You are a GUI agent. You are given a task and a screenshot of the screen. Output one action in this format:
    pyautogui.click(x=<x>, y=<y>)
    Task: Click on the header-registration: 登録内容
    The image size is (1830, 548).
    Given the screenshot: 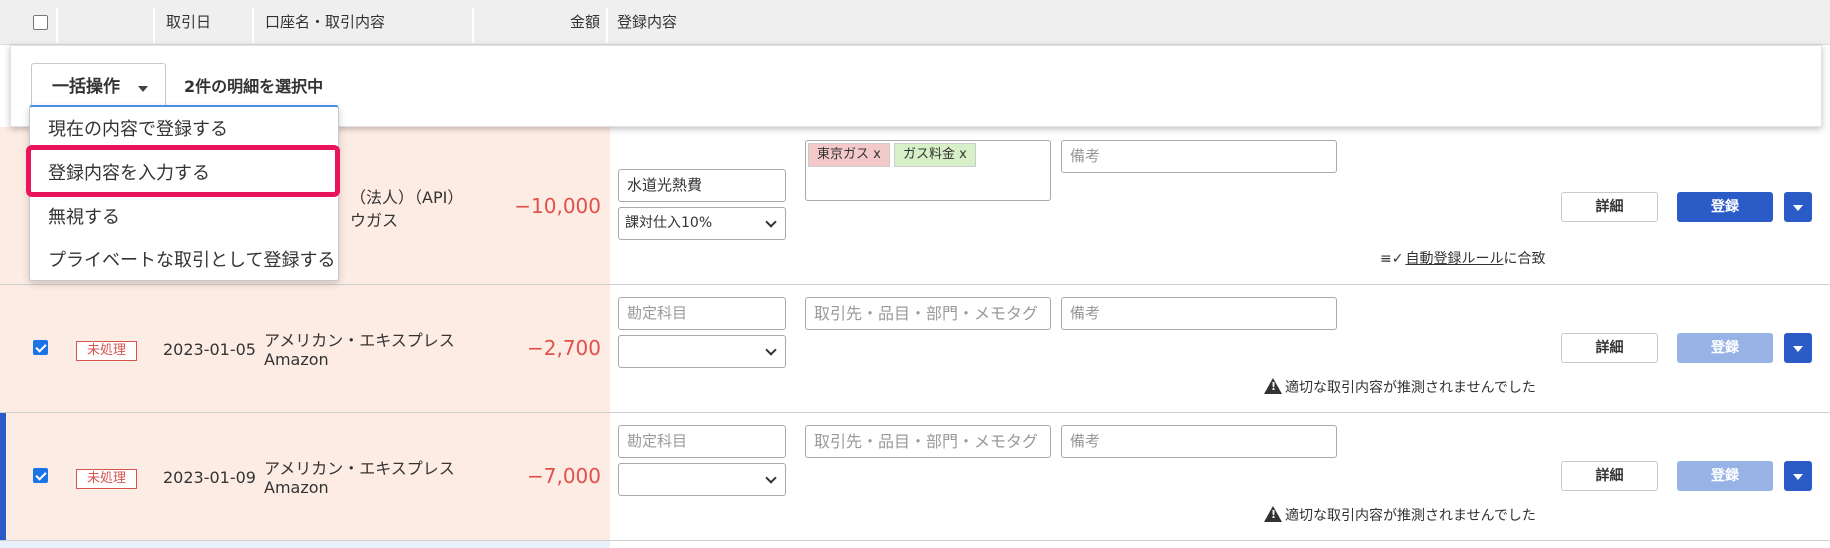 What is the action you would take?
    pyautogui.click(x=647, y=22)
    